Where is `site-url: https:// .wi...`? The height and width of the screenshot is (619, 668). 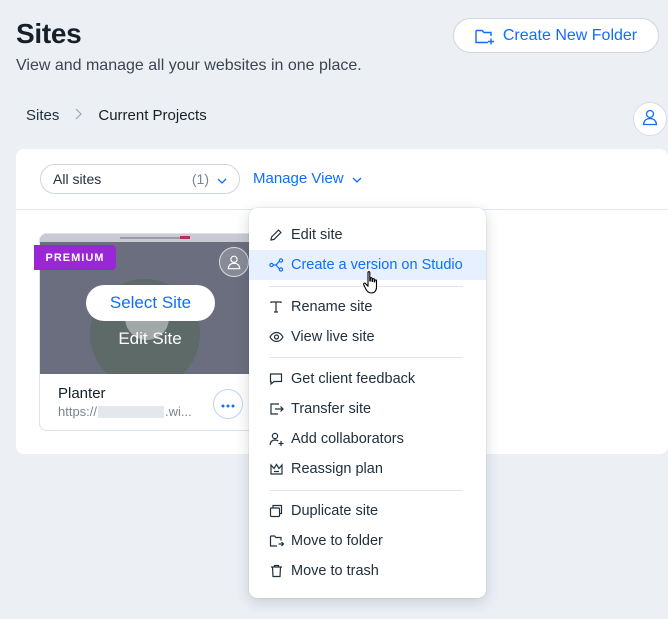
site-url: https:// .wi... is located at coordinates (125, 411).